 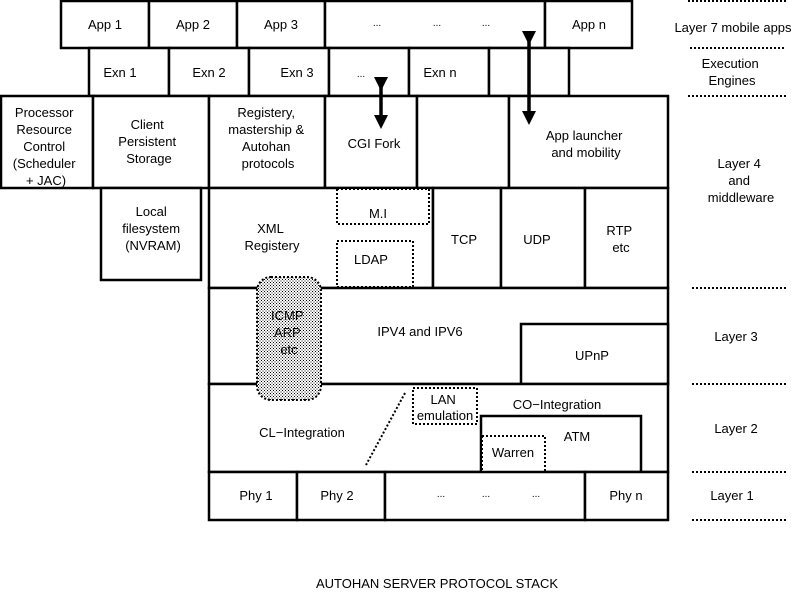 What do you see at coordinates (577, 436) in the screenshot?
I see `atm-label: ATM` at bounding box center [577, 436].